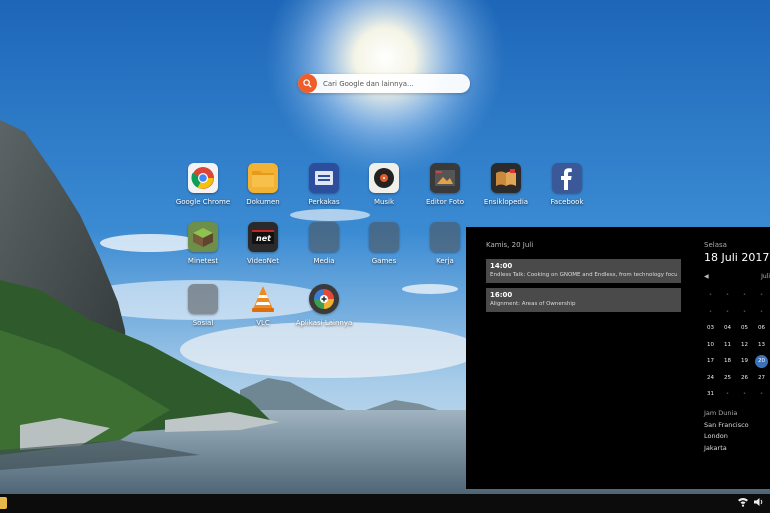  I want to click on calendar-weekday: Selasa, so click(715, 245).